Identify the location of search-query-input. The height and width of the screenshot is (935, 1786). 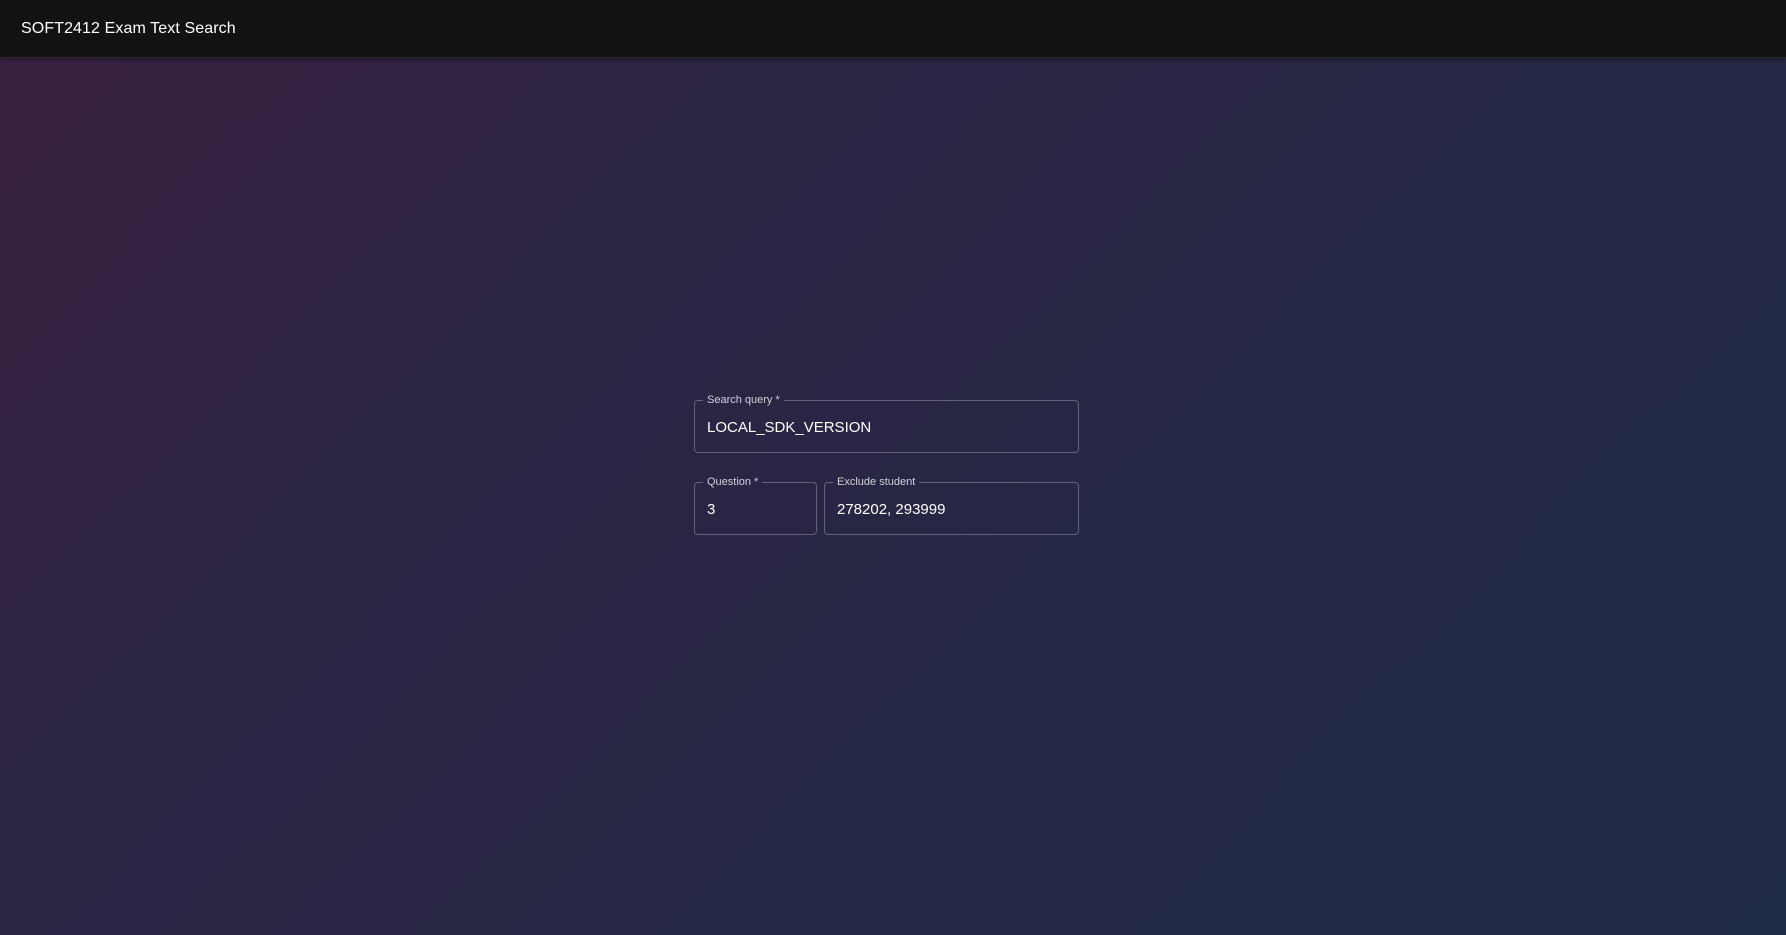
(886, 427).